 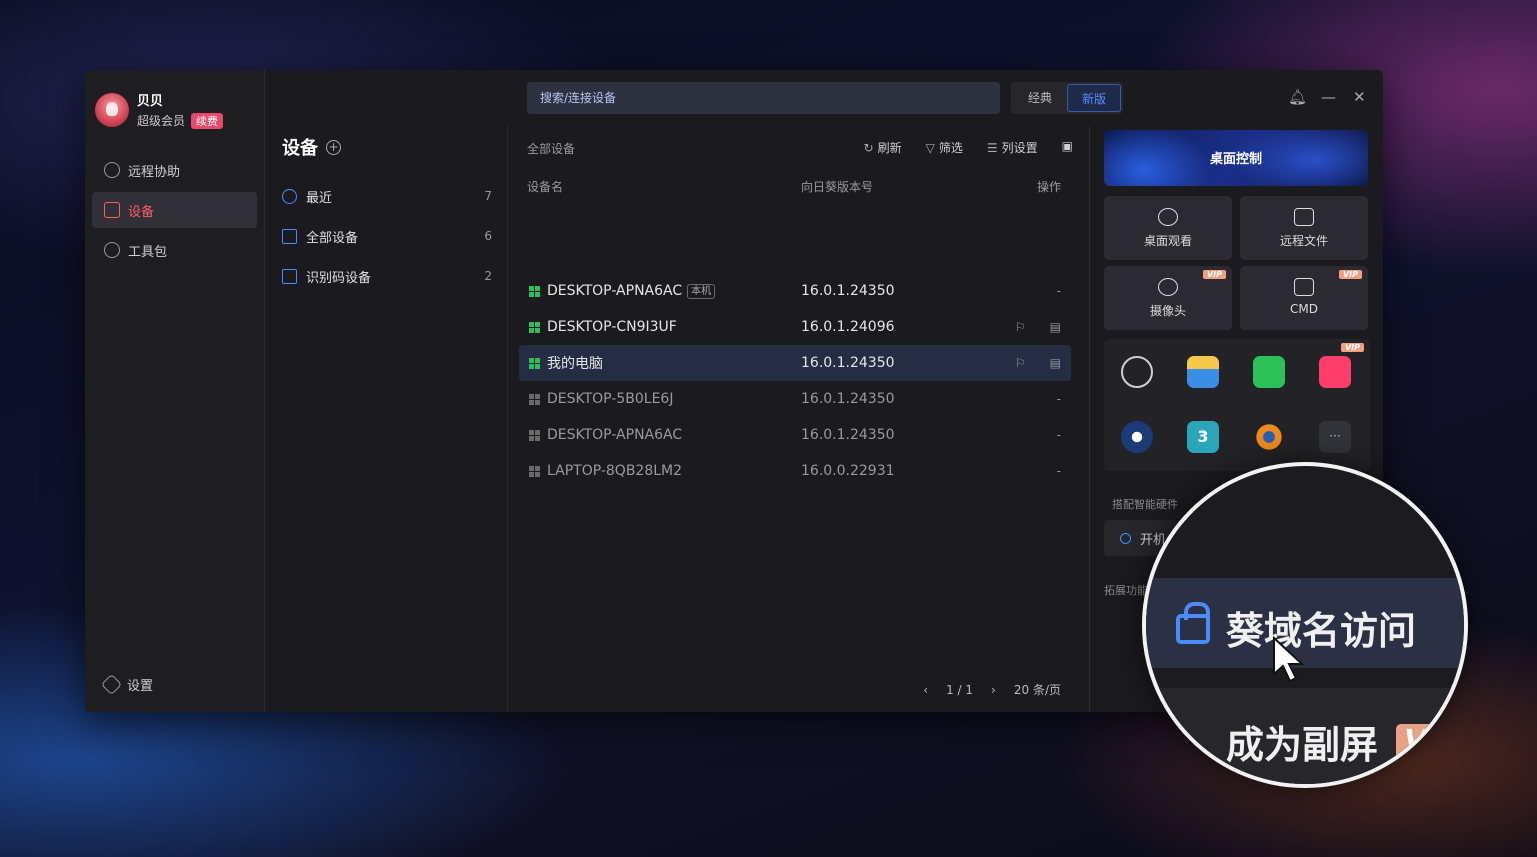 What do you see at coordinates (925, 690) in the screenshot?
I see `prev-page-button: ‹` at bounding box center [925, 690].